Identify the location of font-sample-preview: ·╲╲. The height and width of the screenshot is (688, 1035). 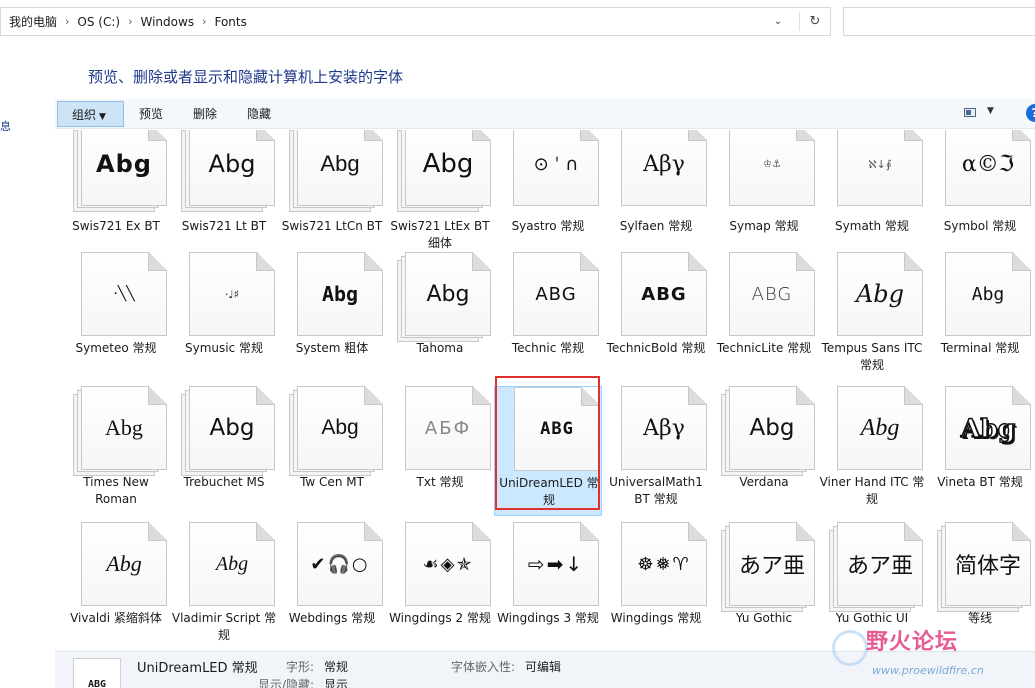
(124, 294).